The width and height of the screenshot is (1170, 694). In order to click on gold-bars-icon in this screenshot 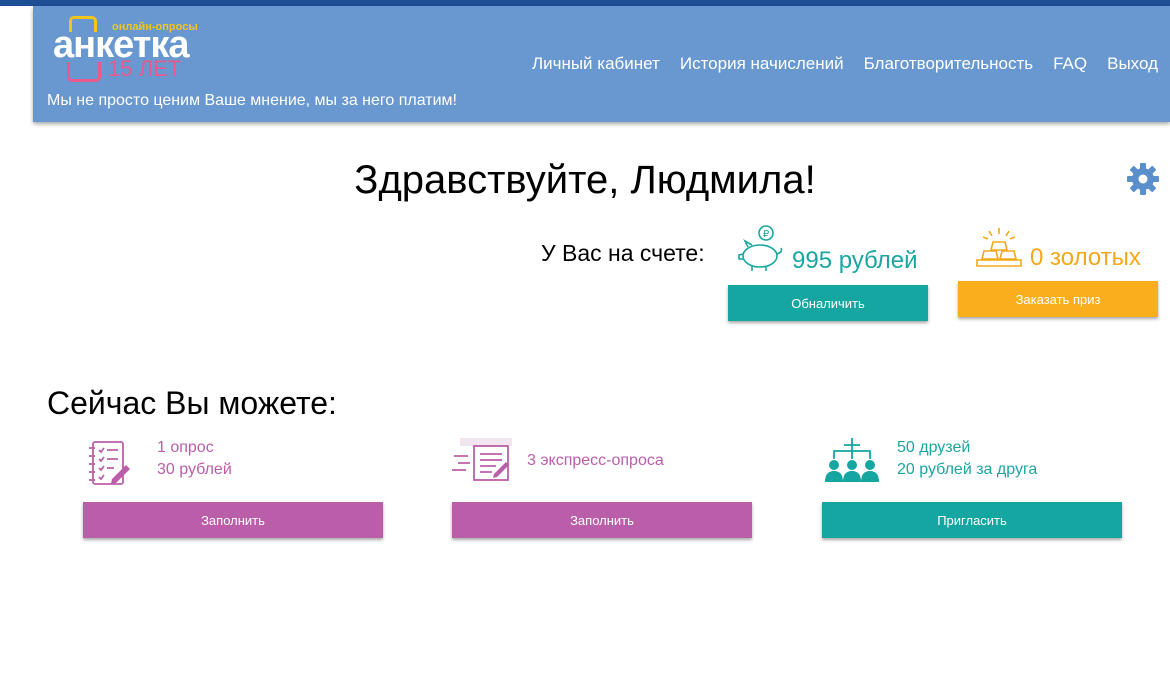, I will do `click(999, 247)`.